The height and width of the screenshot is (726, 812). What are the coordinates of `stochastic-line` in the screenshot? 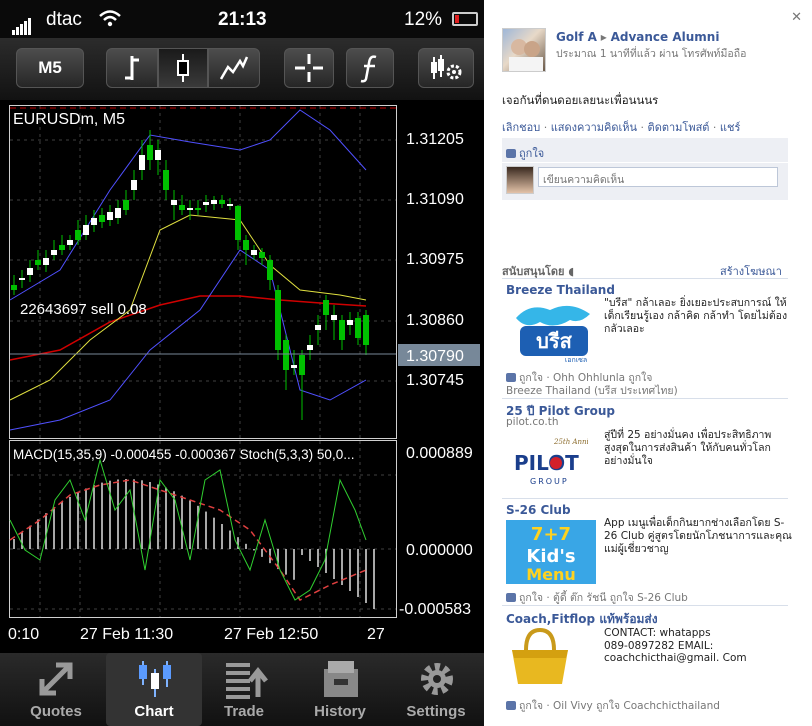 It's located at (188, 529).